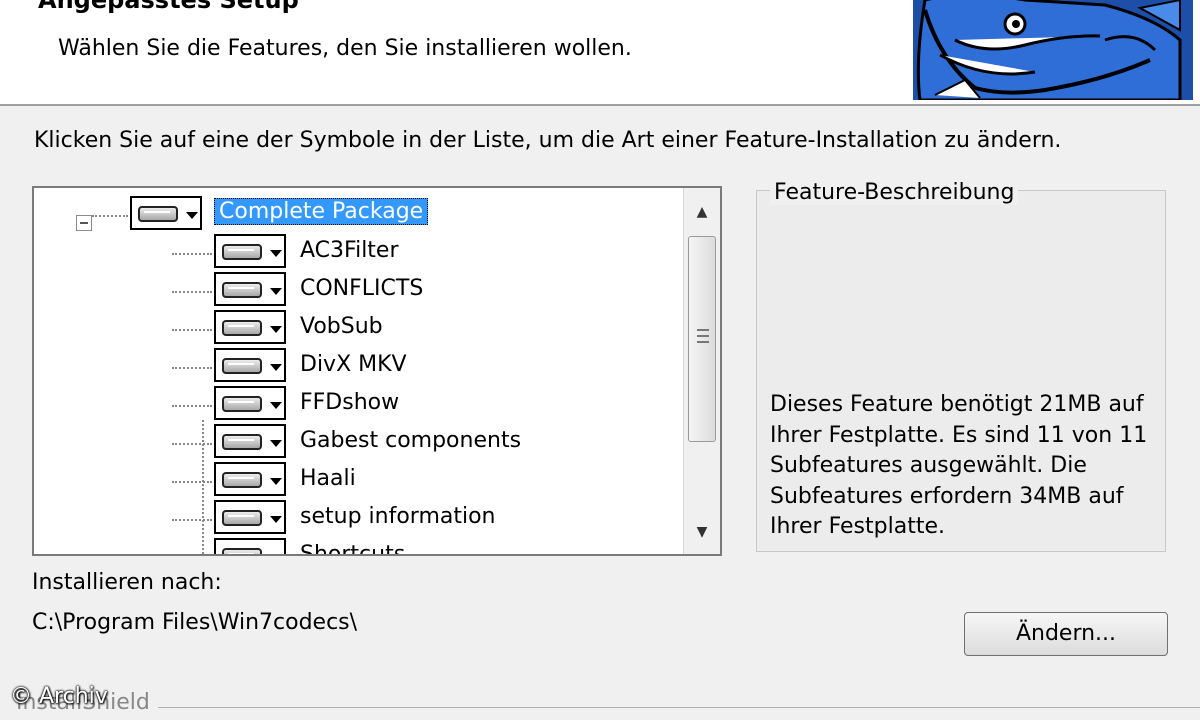  Describe the element at coordinates (353, 364) in the screenshot. I see `tree-item-label: DivX MKV` at that location.